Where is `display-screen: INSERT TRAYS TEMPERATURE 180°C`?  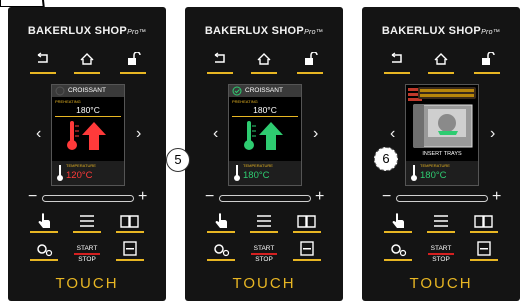 display-screen: INSERT TRAYS TEMPERATURE 180°C is located at coordinates (442, 135).